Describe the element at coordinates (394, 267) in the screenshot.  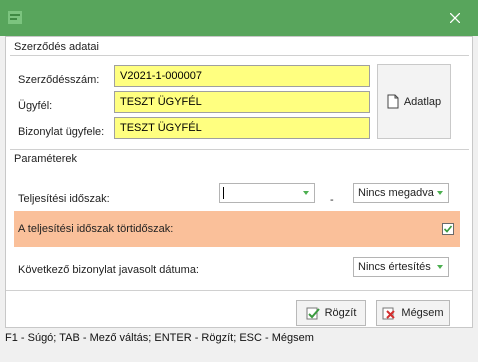
I see `next-receipt-date-value: Nincs értesítés` at that location.